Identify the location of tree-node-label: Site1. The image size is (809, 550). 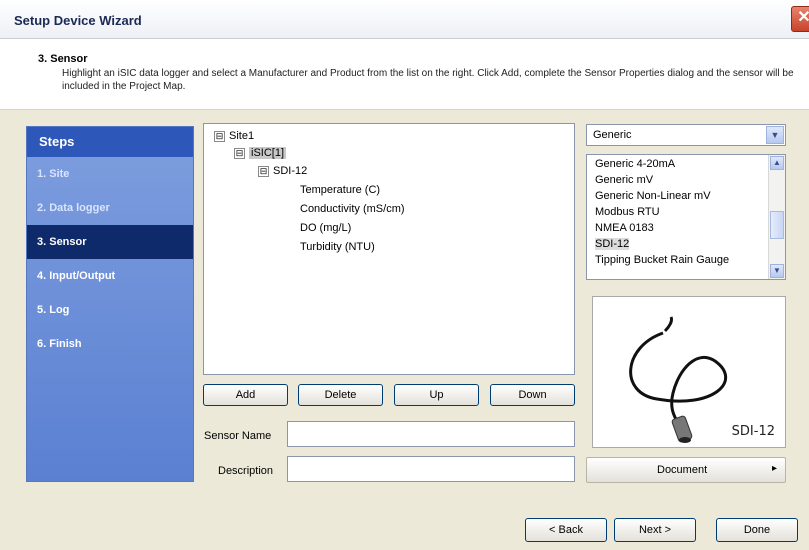
(242, 136).